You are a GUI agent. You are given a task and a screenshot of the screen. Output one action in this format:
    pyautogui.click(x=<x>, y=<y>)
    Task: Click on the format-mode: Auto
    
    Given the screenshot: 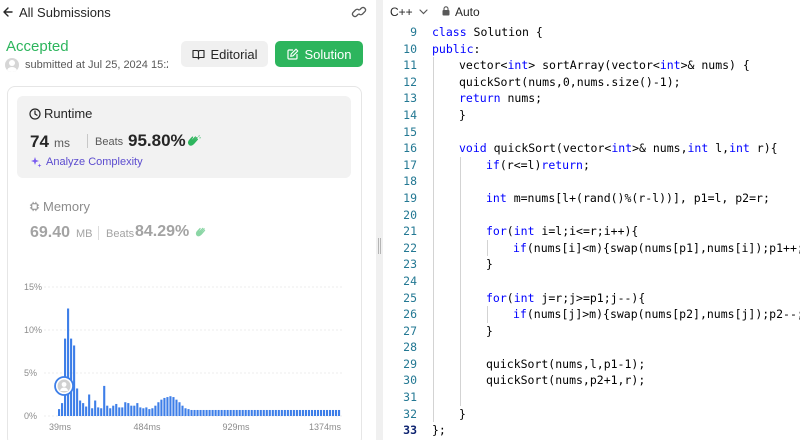 What is the action you would take?
    pyautogui.click(x=467, y=12)
    